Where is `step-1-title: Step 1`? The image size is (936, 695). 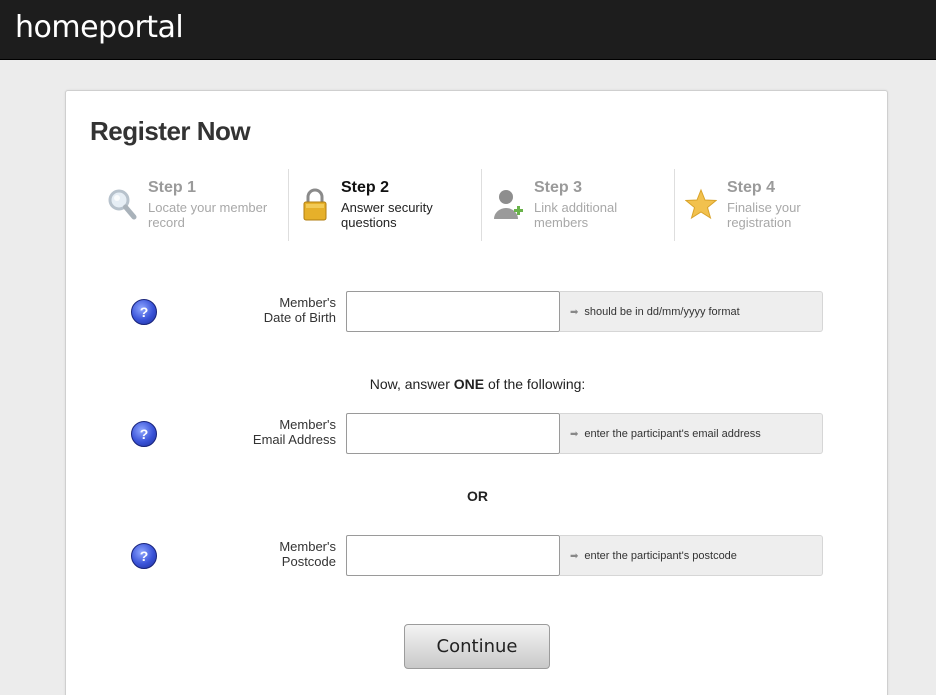
step-1-title: Step 1 is located at coordinates (172, 187).